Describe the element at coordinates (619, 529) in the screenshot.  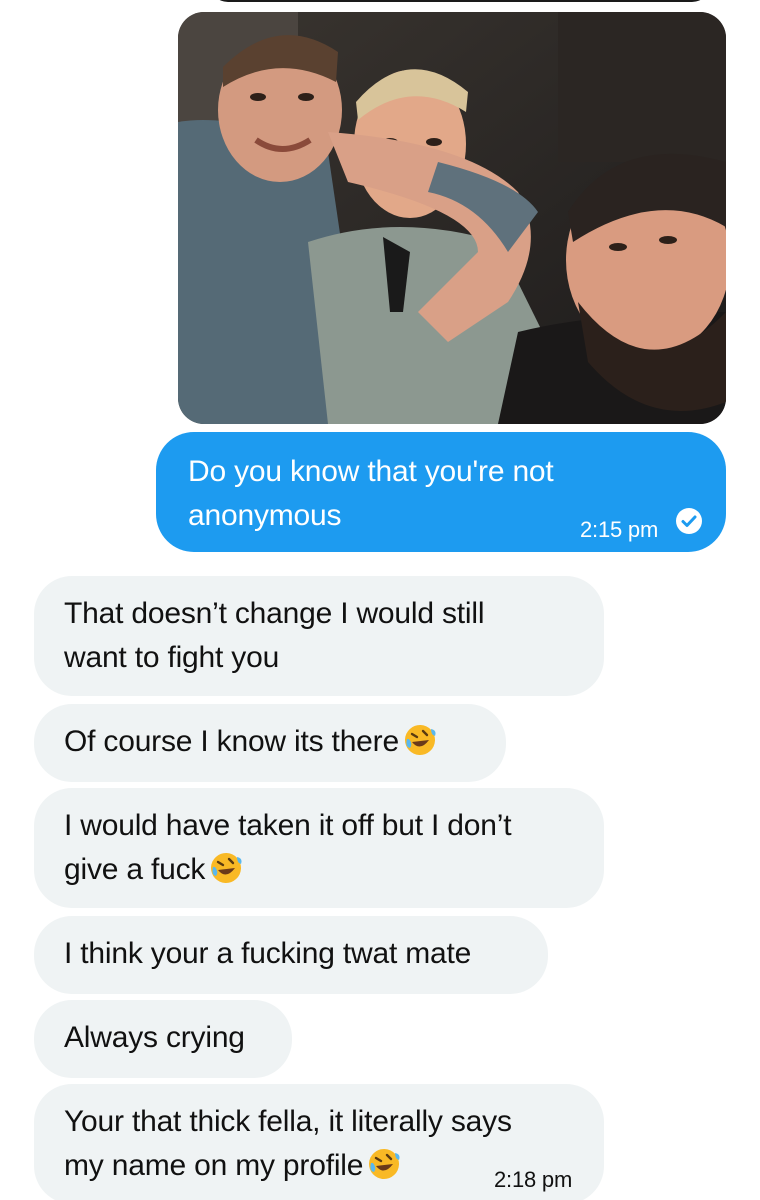
I see `message-timestamp: 2:15 pm` at that location.